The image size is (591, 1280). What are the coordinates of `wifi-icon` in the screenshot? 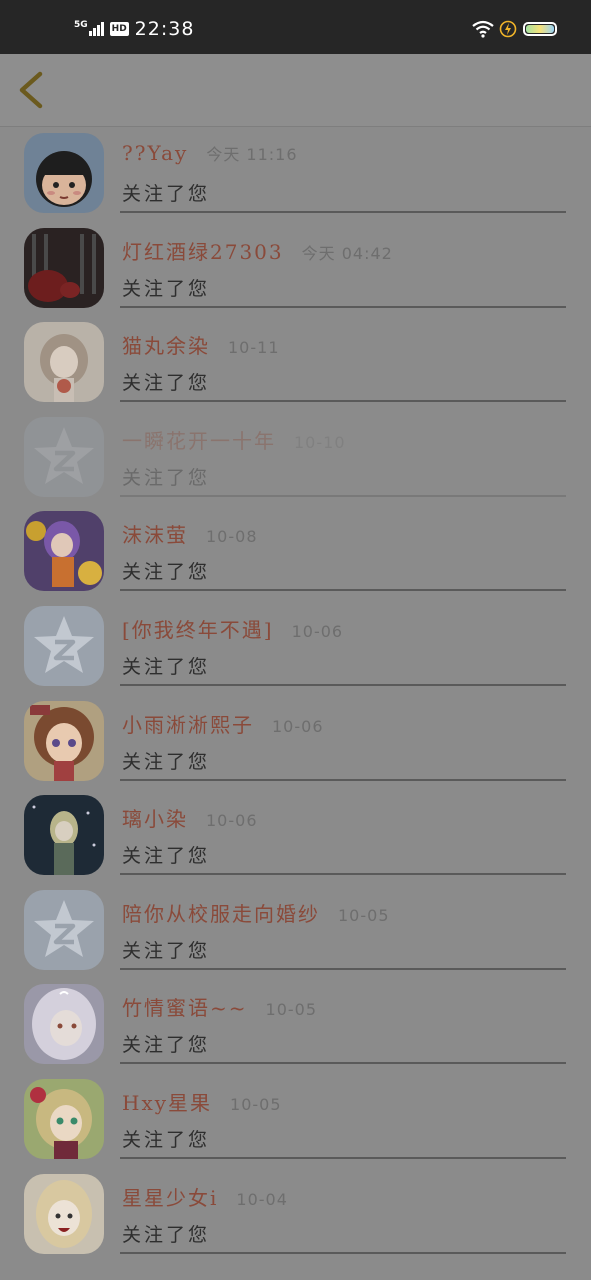 It's located at (483, 29).